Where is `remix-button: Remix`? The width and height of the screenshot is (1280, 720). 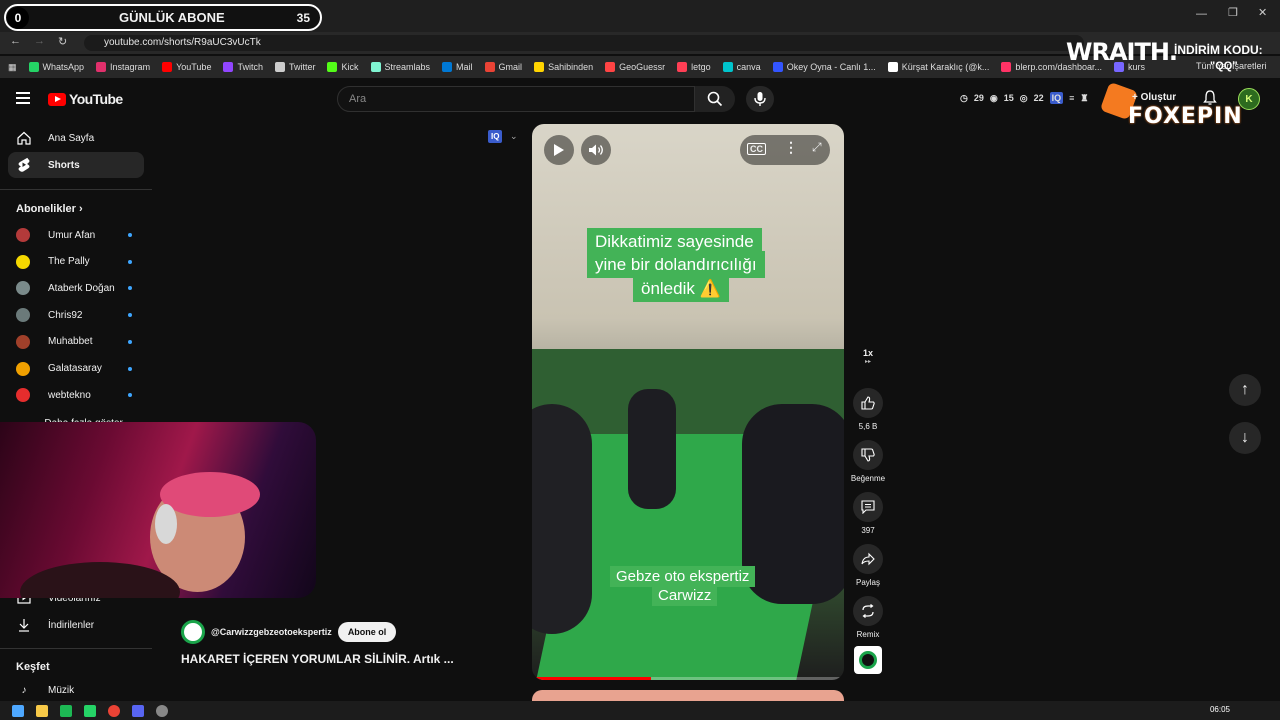
remix-button: Remix is located at coordinates (868, 617).